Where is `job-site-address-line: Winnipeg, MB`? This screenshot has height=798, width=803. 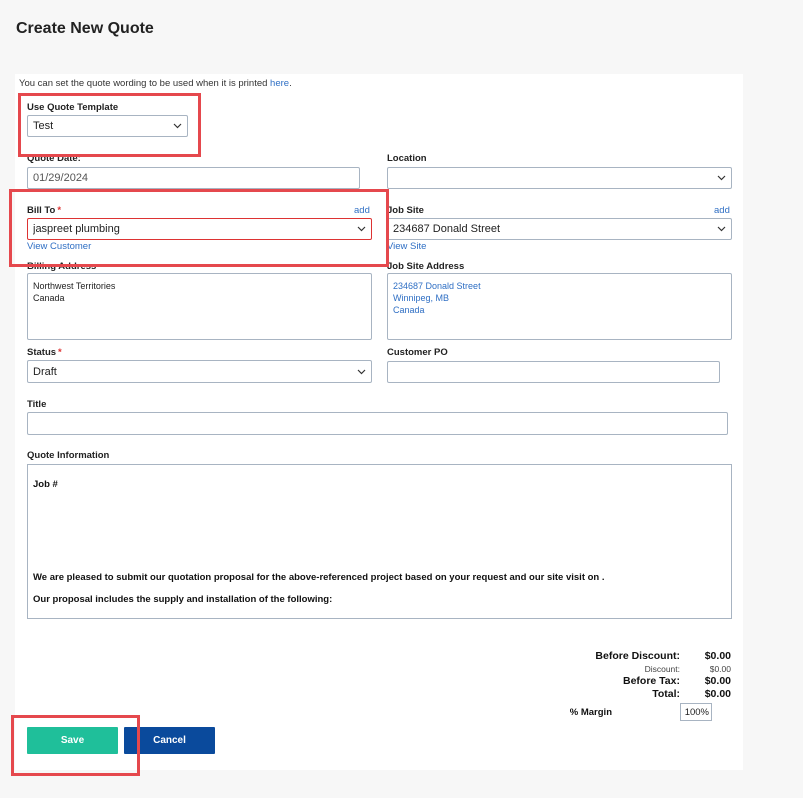 job-site-address-line: Winnipeg, MB is located at coordinates (421, 298).